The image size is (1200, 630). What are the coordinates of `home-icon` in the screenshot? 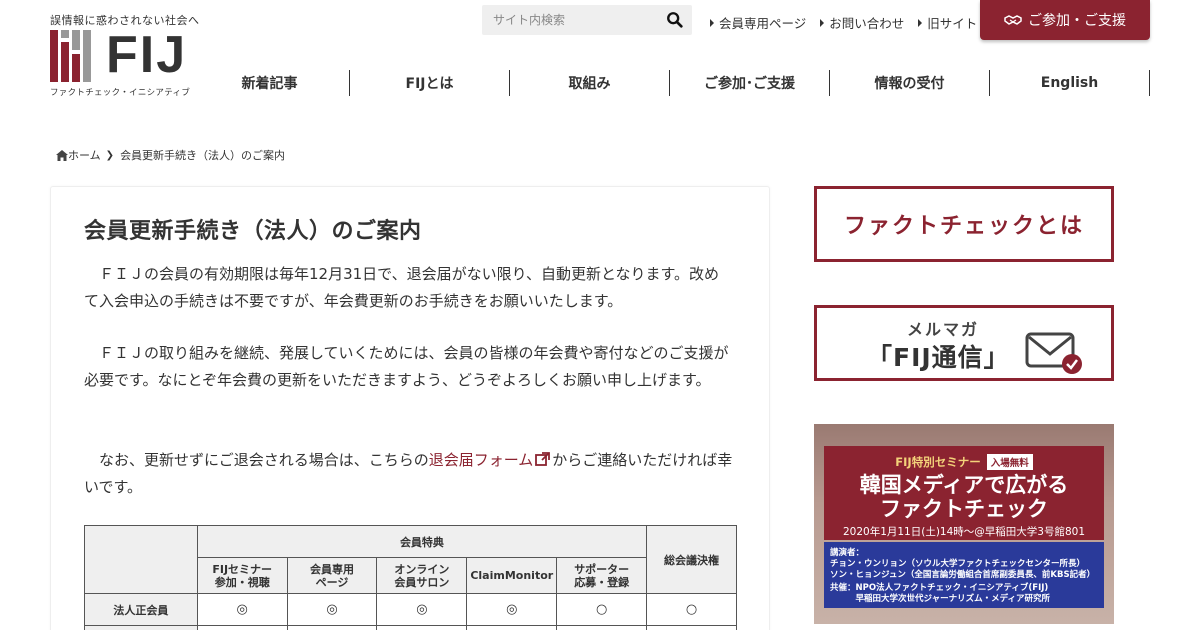 It's located at (62, 155).